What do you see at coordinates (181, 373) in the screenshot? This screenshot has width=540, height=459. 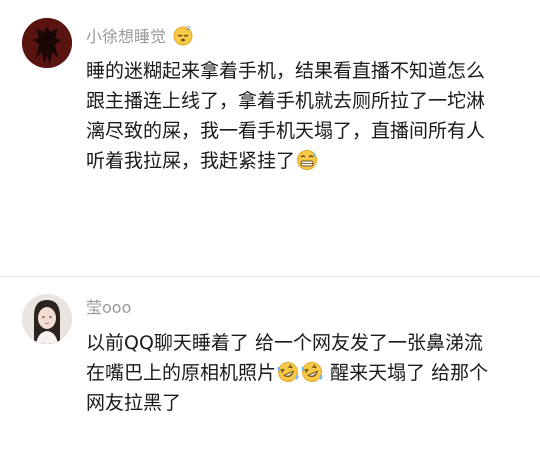 I see `comment-line-text: 在嘴巴上的原相机照片` at bounding box center [181, 373].